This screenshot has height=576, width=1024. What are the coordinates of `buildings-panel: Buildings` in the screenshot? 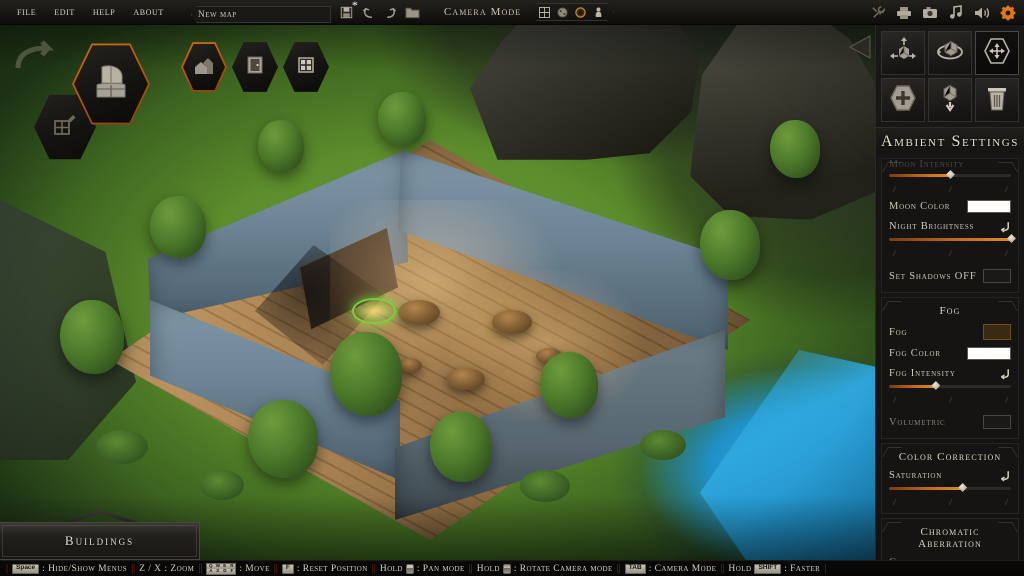 It's located at (100, 542).